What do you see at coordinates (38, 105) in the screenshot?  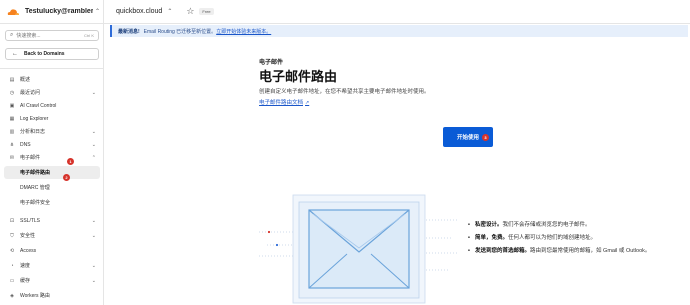 I see `sidebar-item-label: AI Crawl Control` at bounding box center [38, 105].